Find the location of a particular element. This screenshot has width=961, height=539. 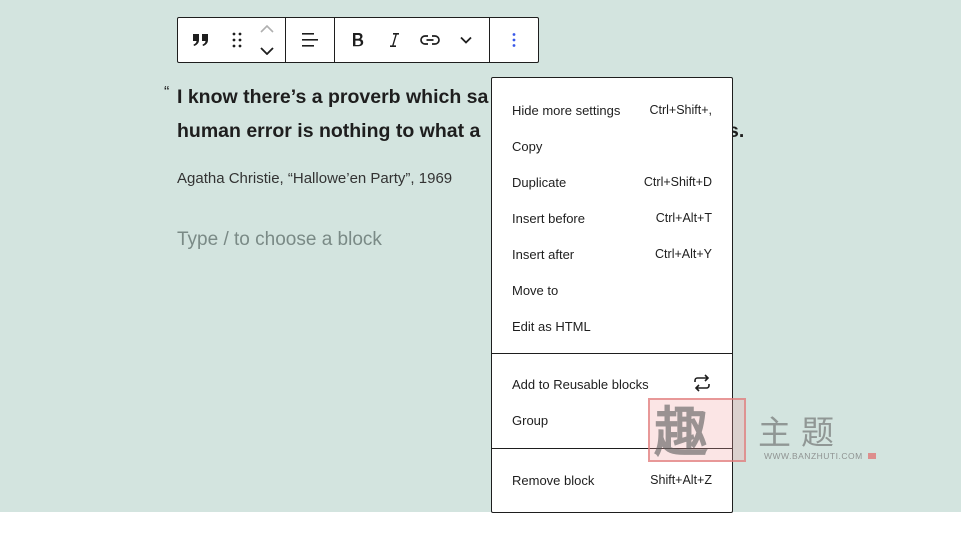

menu-item-remove-block: Remove block Shift+Alt+Z is located at coordinates (612, 480).